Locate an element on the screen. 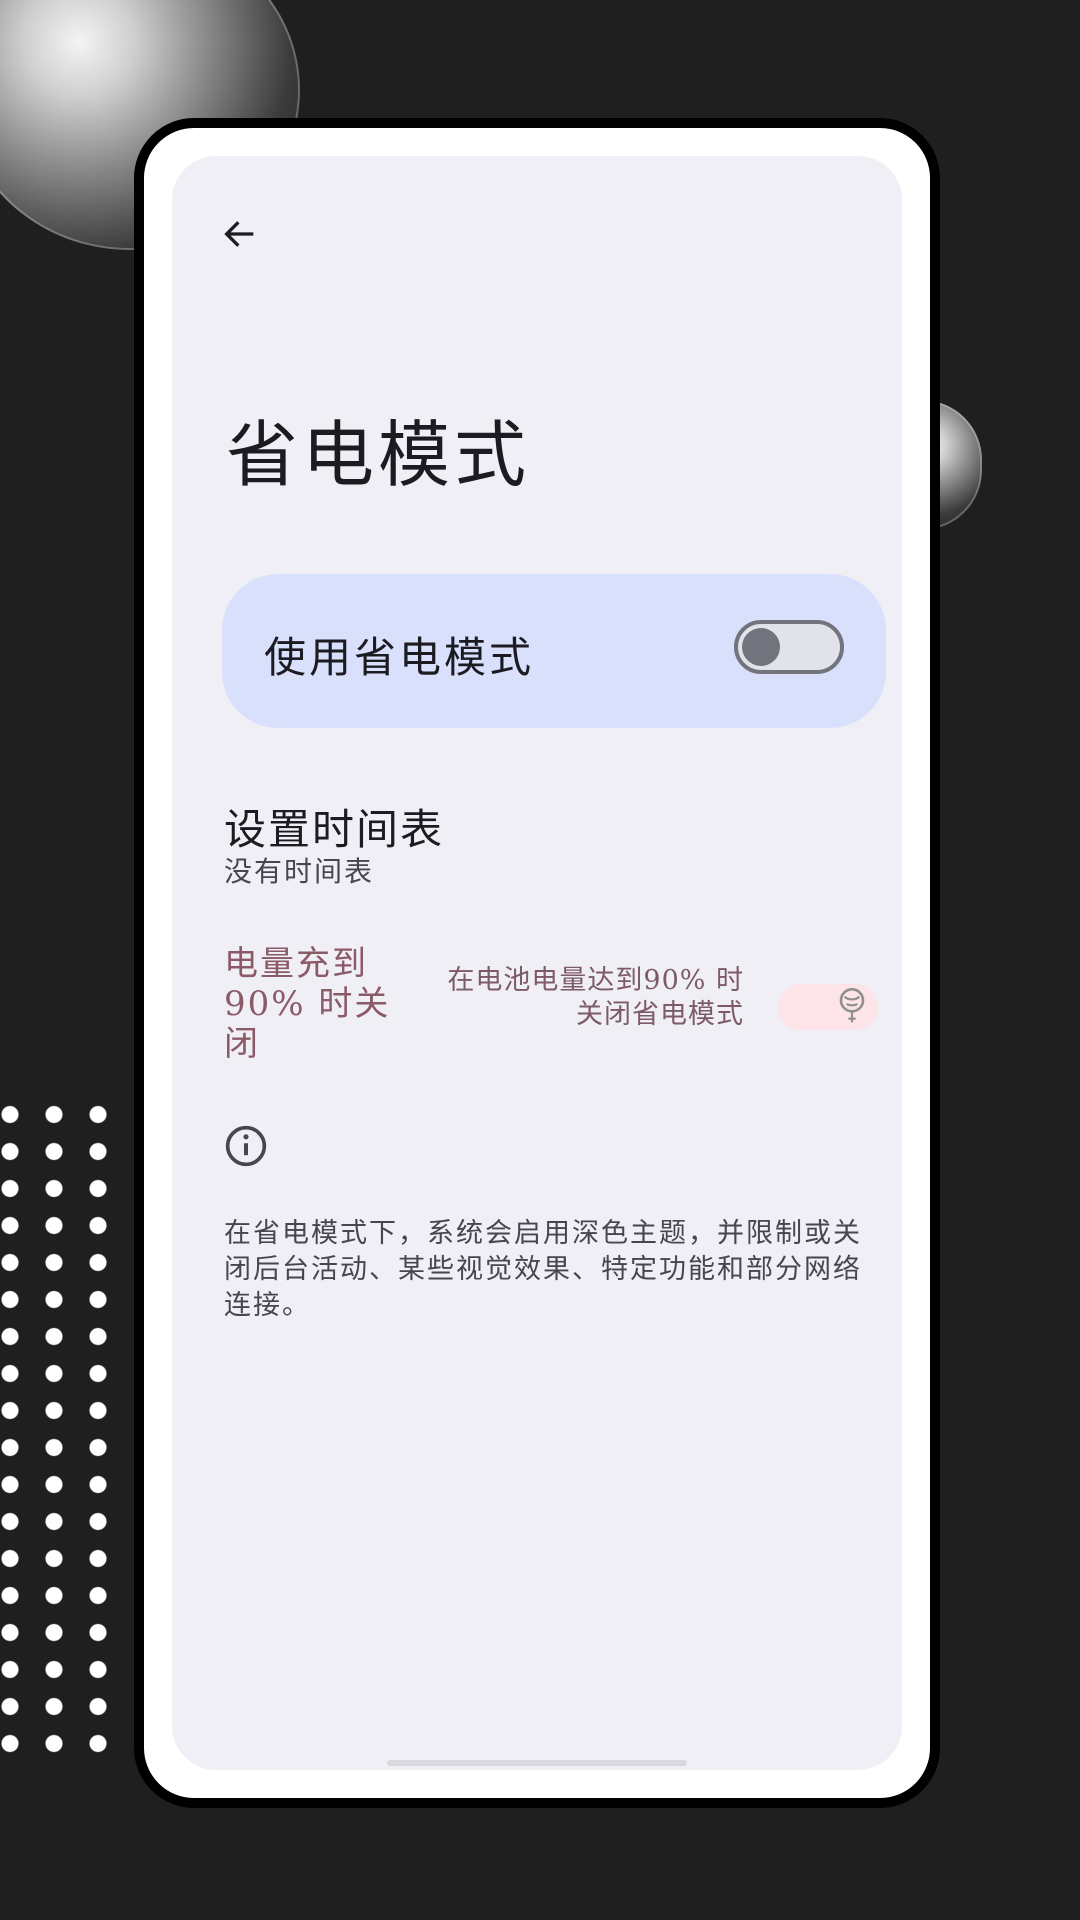  back-button is located at coordinates (240, 234).